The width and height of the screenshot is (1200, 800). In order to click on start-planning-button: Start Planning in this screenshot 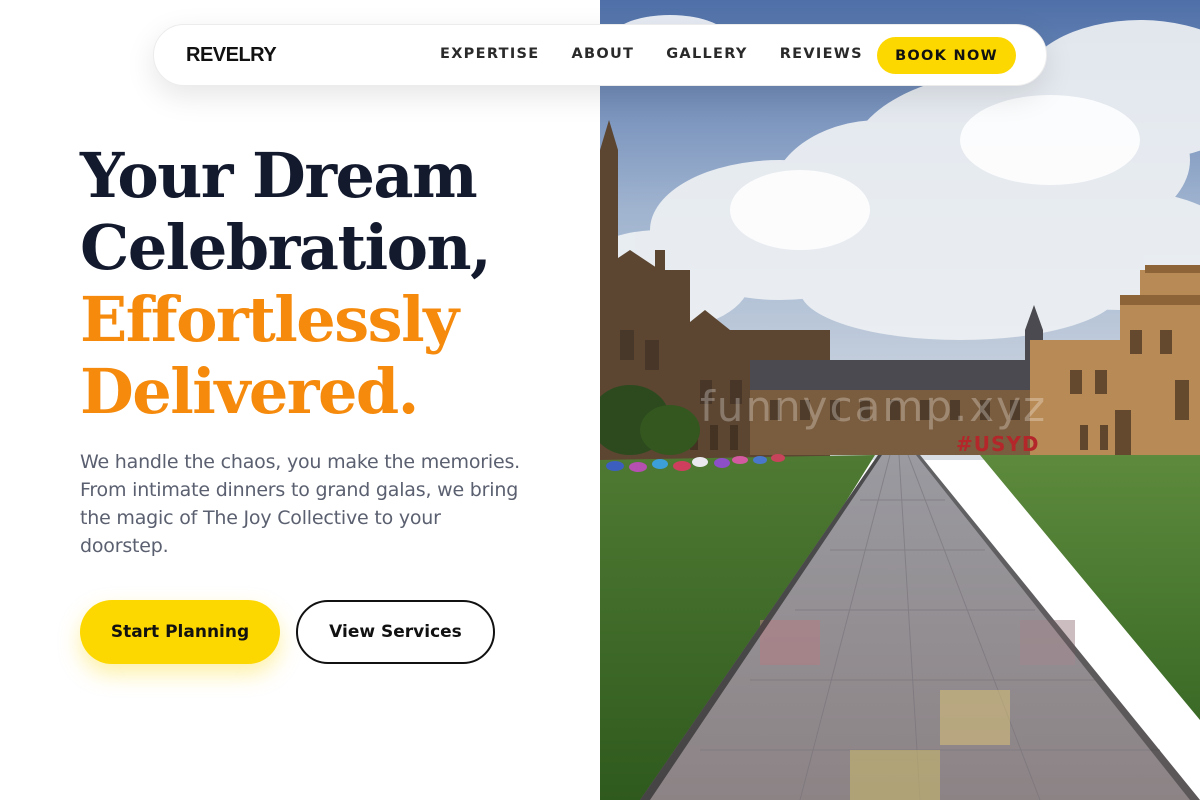, I will do `click(180, 632)`.